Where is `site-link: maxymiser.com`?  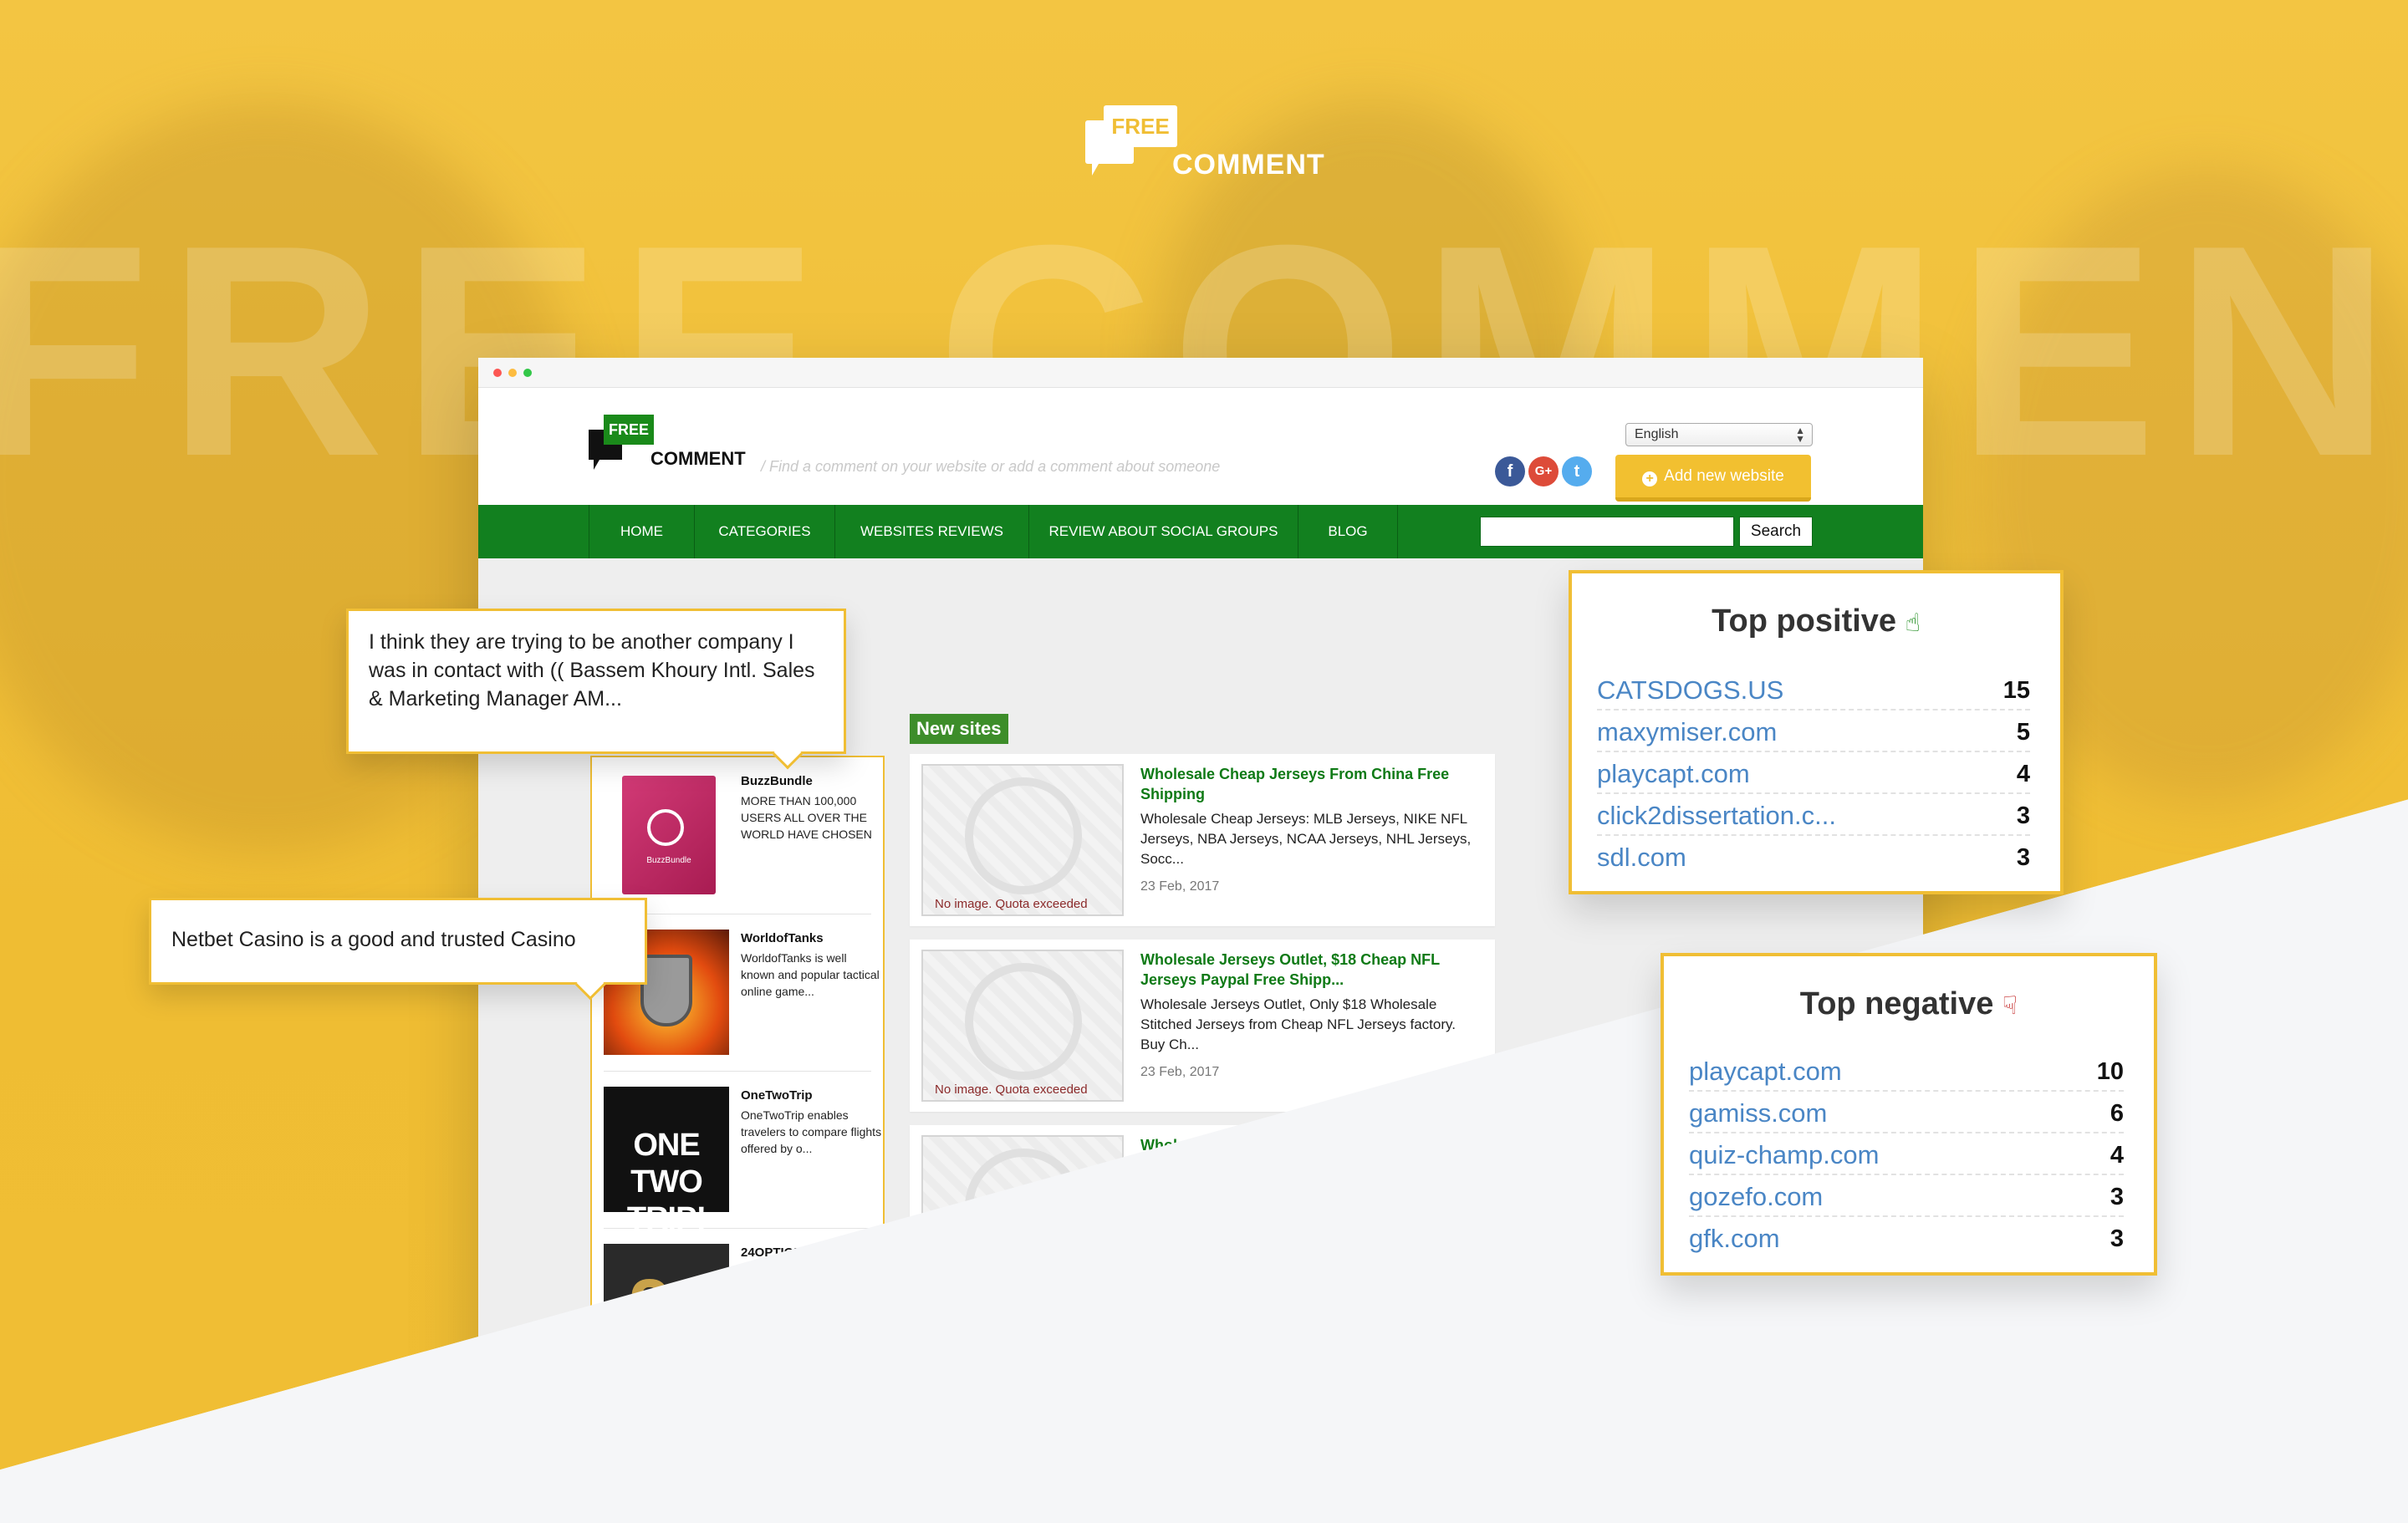 site-link: maxymiser.com is located at coordinates (1687, 732).